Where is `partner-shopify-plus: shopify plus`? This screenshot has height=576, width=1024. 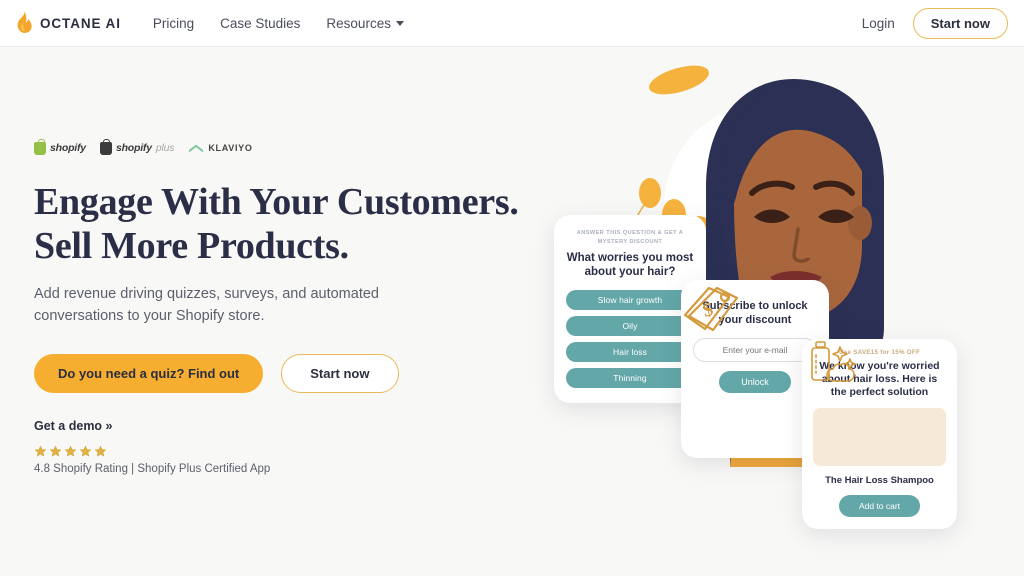 partner-shopify-plus: shopify plus is located at coordinates (137, 146).